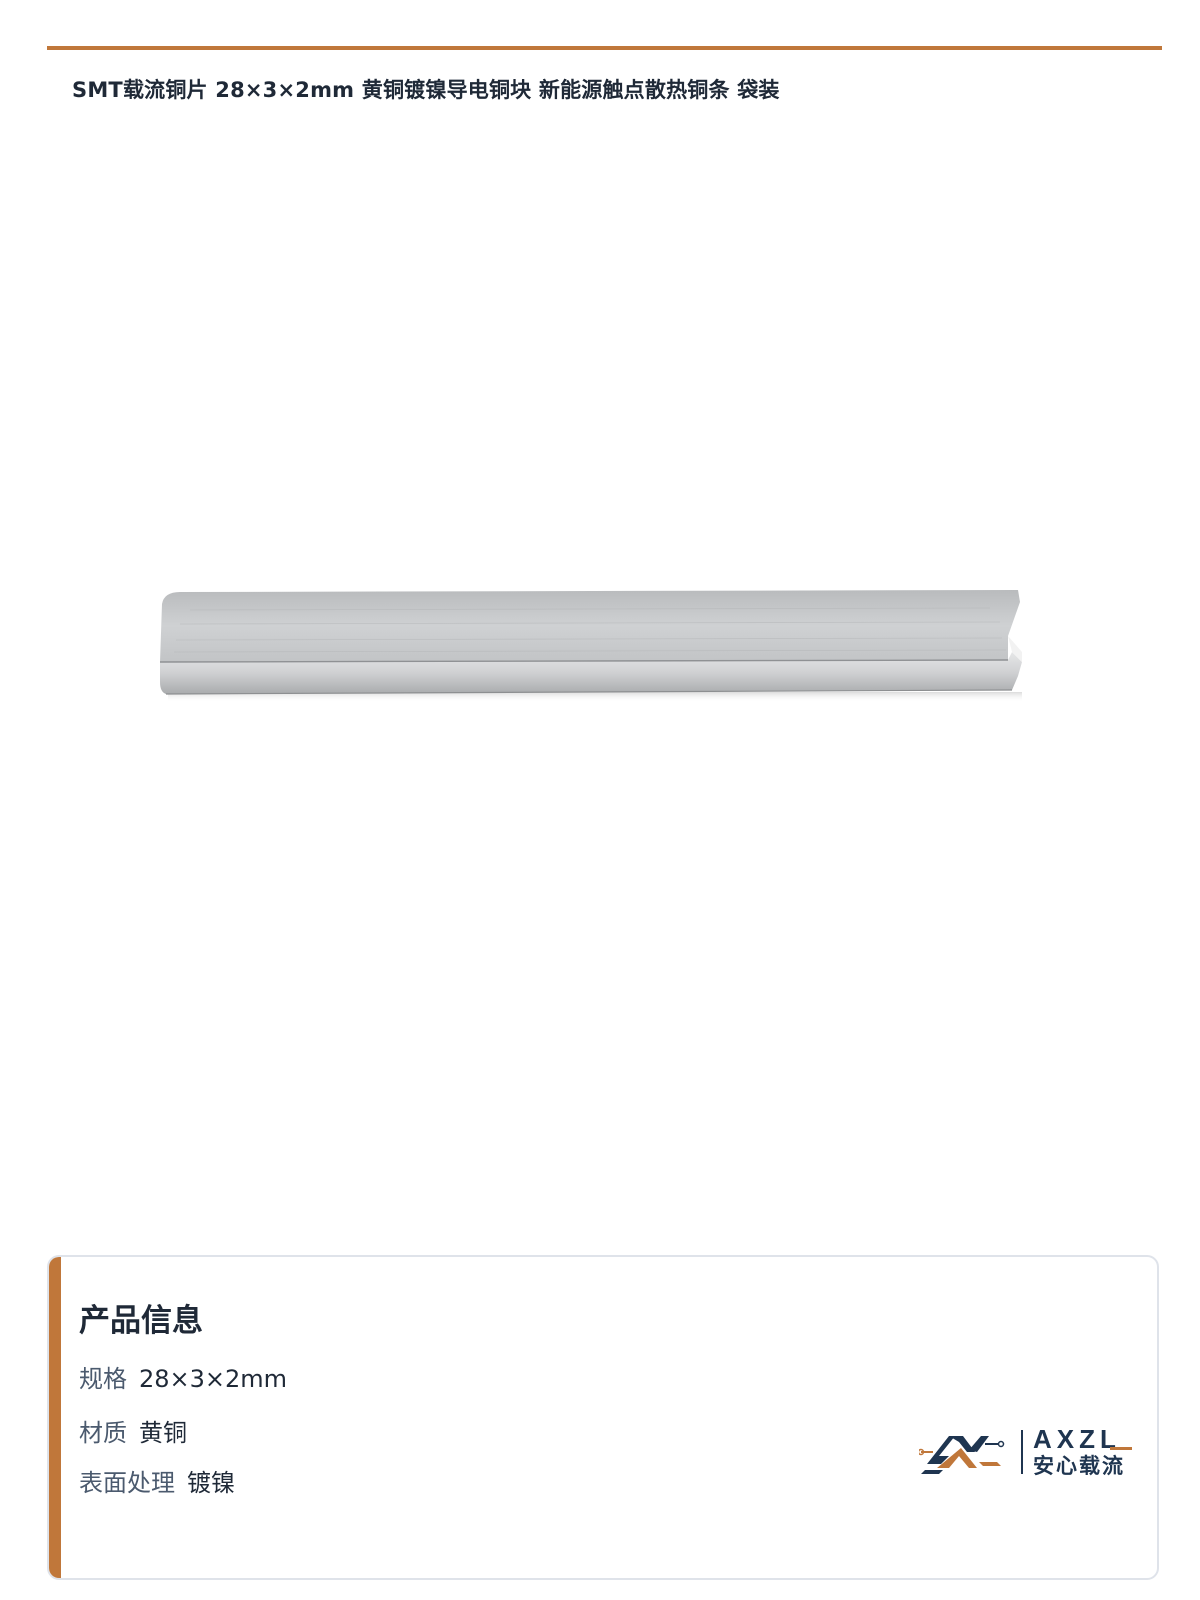 This screenshot has width=1200, height=1600. Describe the element at coordinates (590, 646) in the screenshot. I see `product-photo` at that location.